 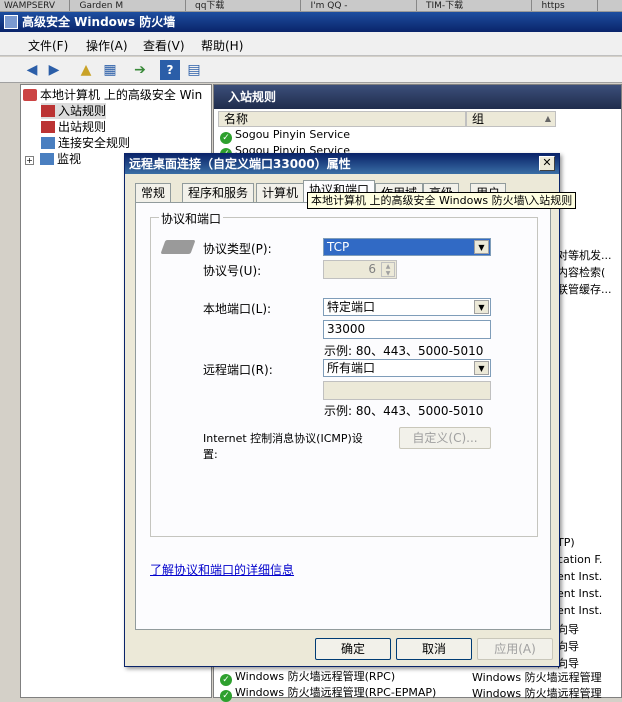 What do you see at coordinates (86, 70) in the screenshot?
I see `up-folder-icon: ▲` at bounding box center [86, 70].